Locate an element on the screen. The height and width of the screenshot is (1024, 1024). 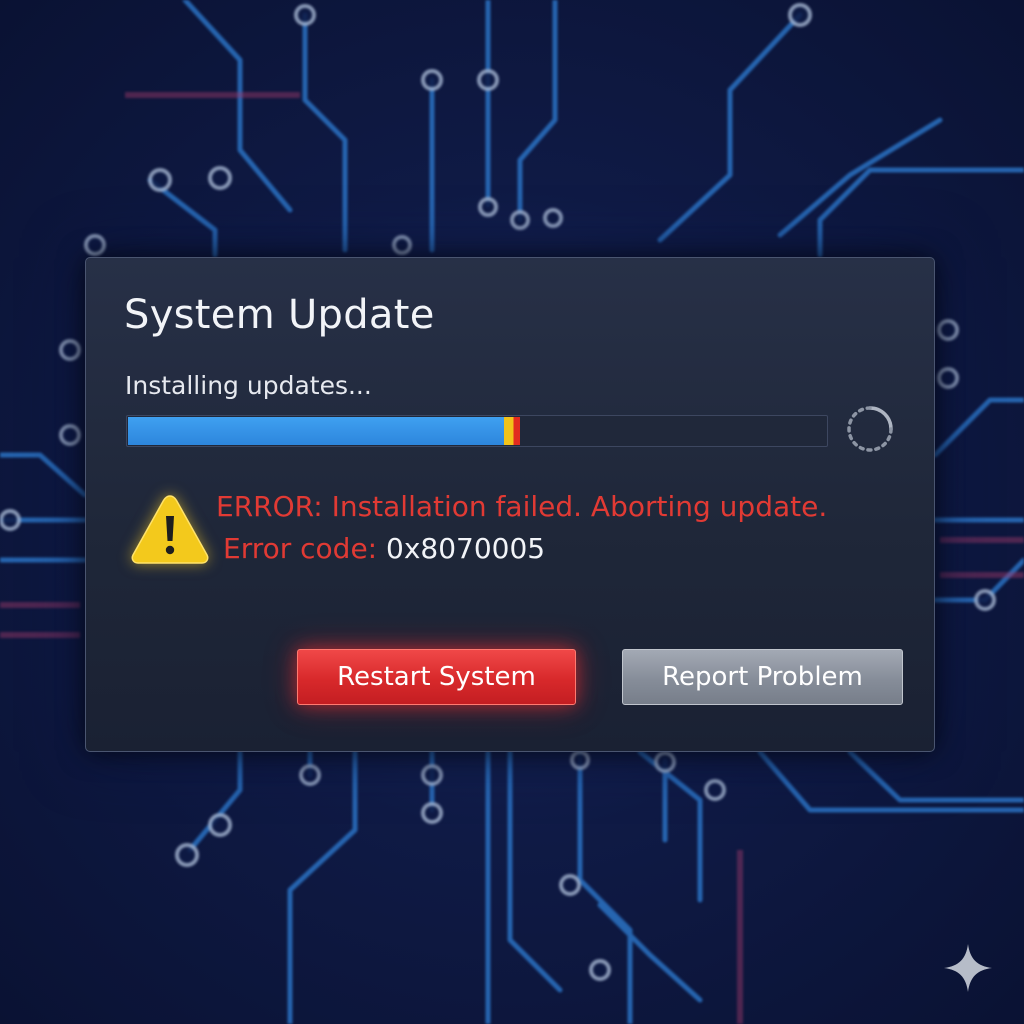
restart-system-button: Restart System is located at coordinates (436, 677).